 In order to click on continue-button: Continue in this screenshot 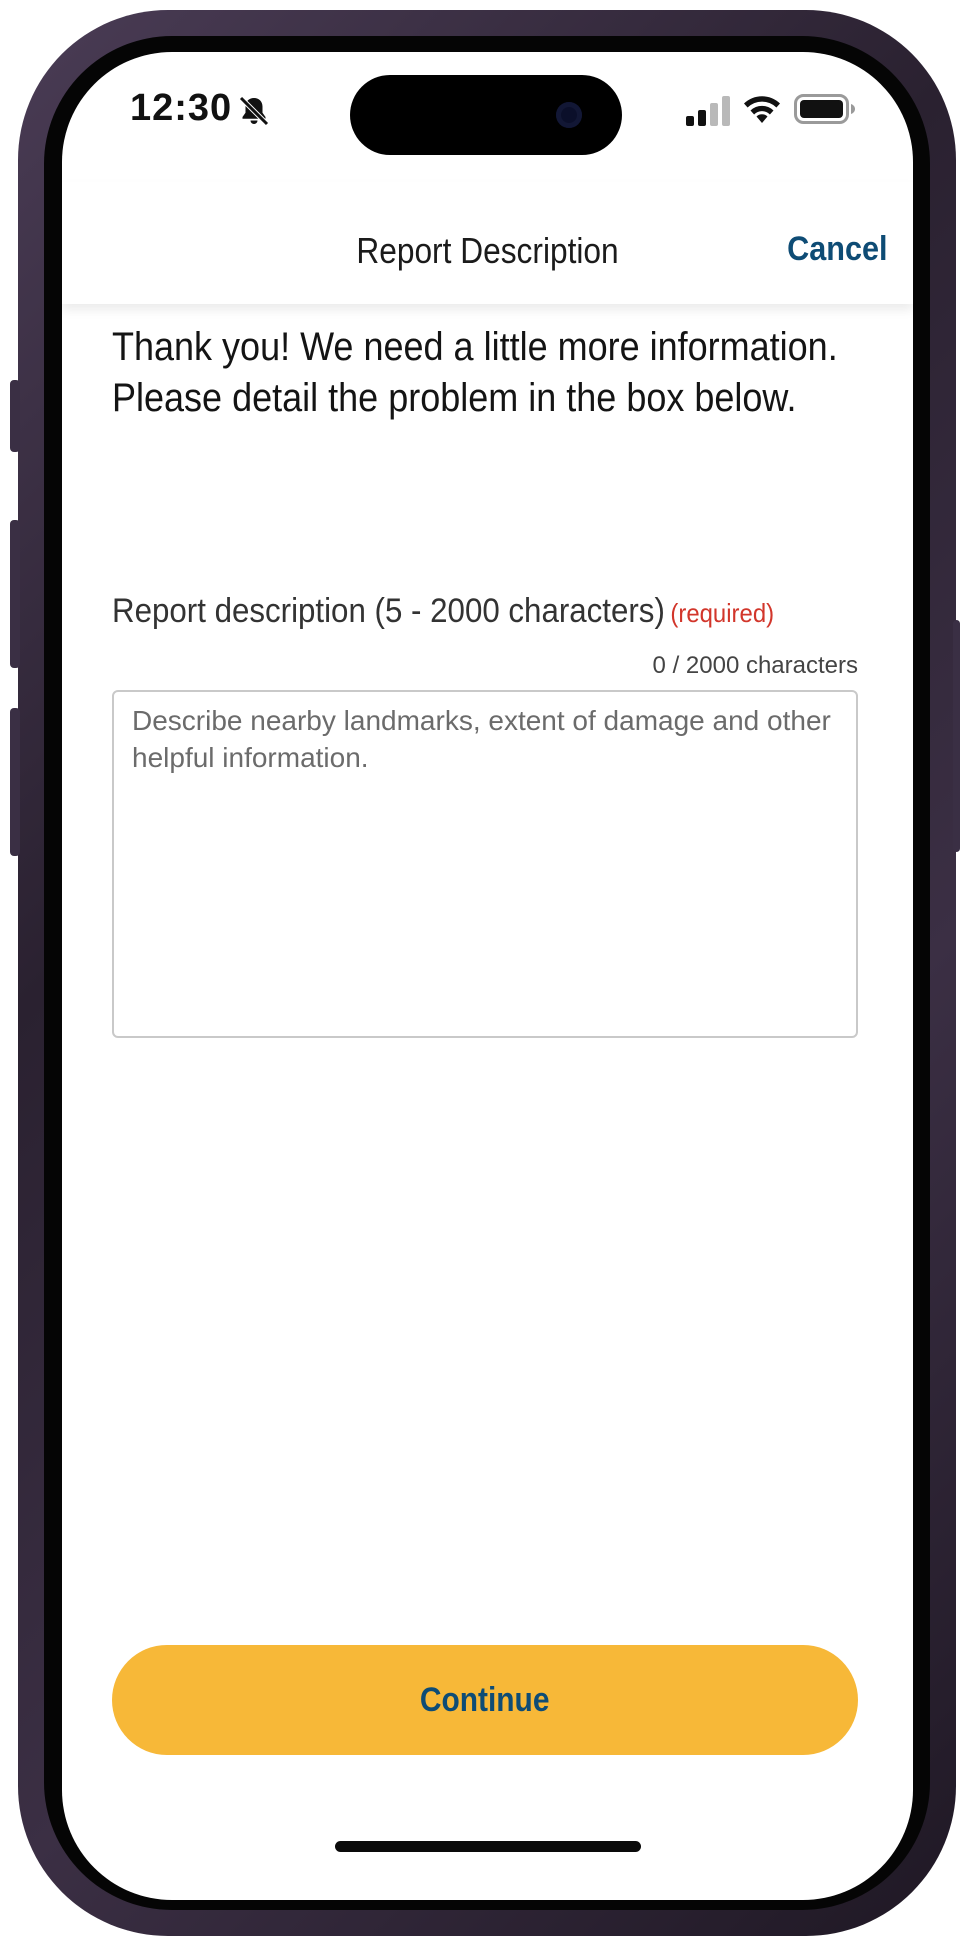, I will do `click(485, 1700)`.